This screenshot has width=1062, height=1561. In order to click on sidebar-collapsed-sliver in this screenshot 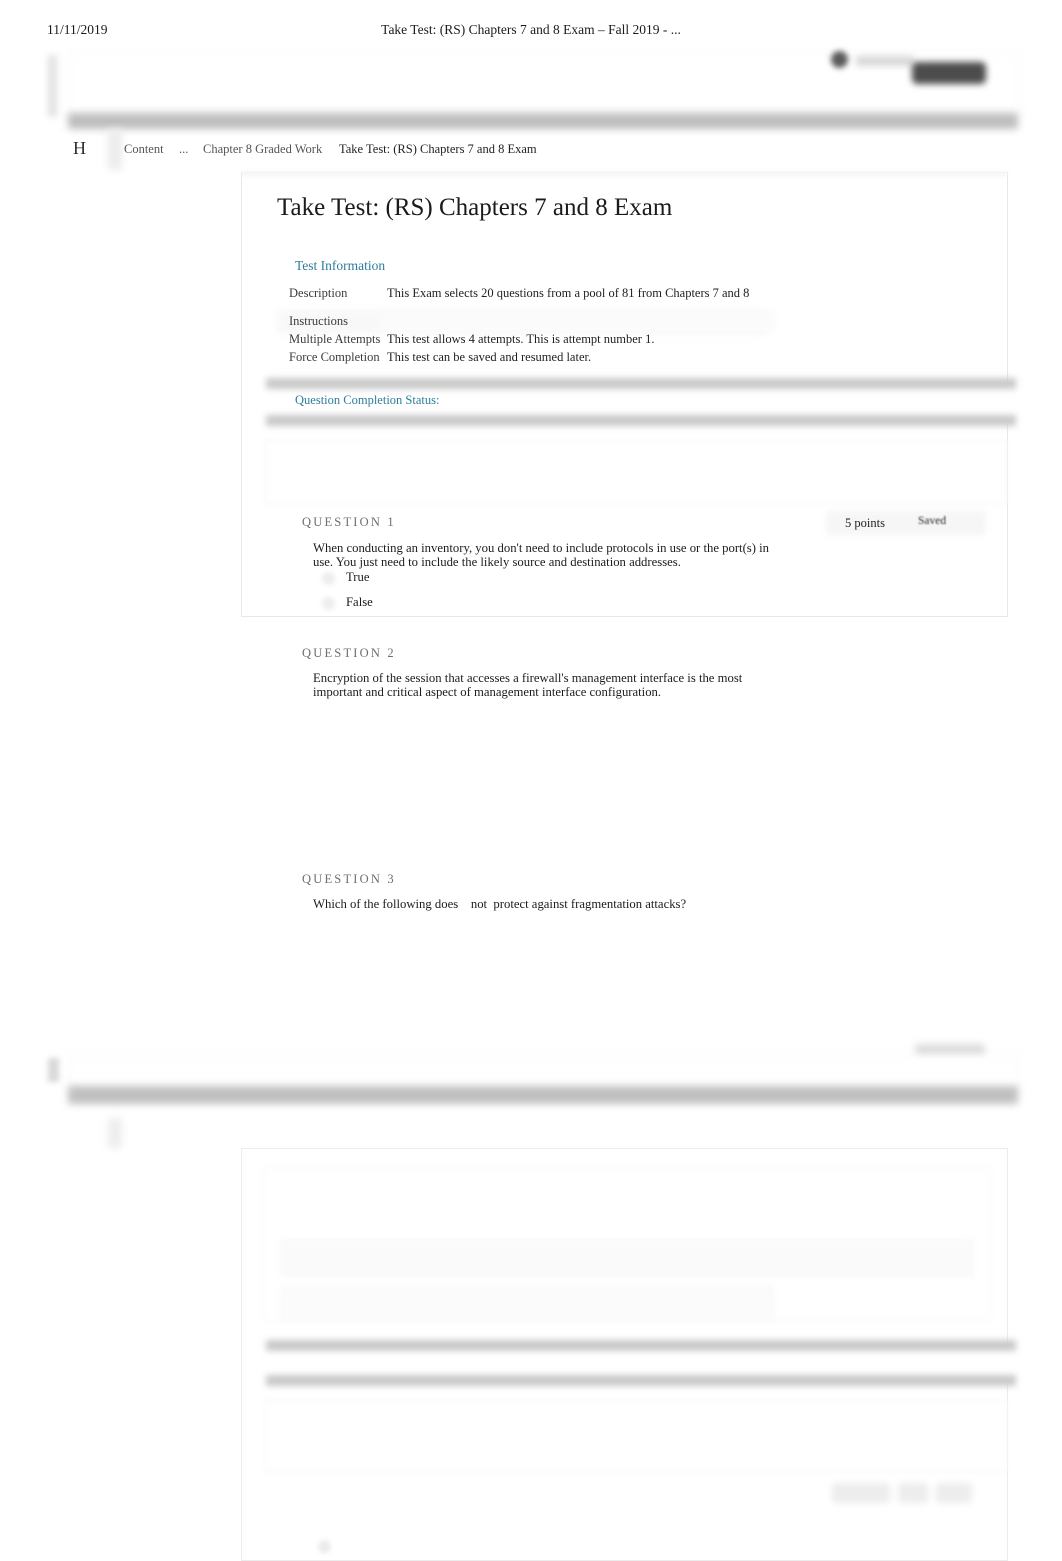, I will do `click(52, 86)`.